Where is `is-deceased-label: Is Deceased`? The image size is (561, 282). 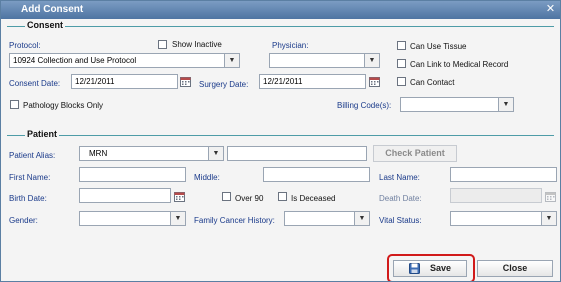 is-deceased-label: Is Deceased is located at coordinates (313, 198).